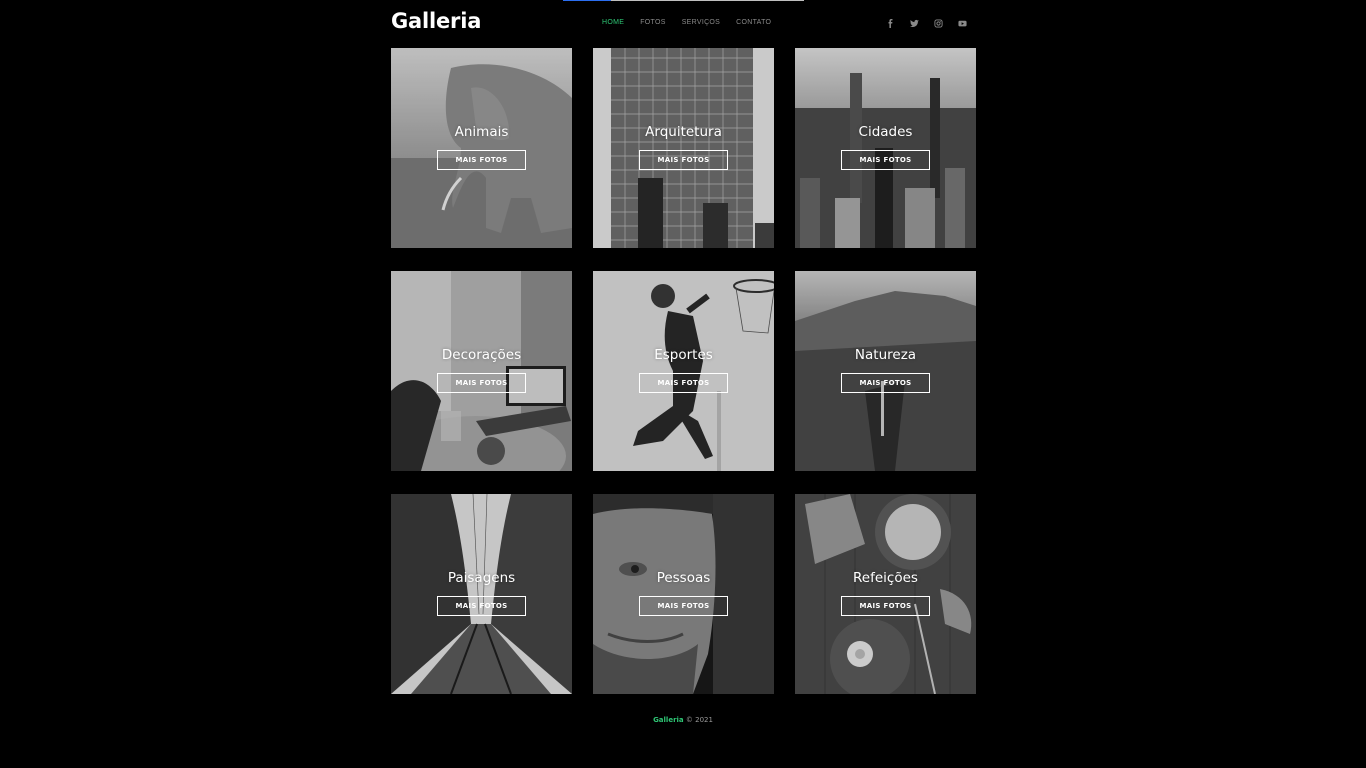  What do you see at coordinates (885, 148) in the screenshot?
I see `gallery-card-cidades: Cidades MAIS FOTOS` at bounding box center [885, 148].